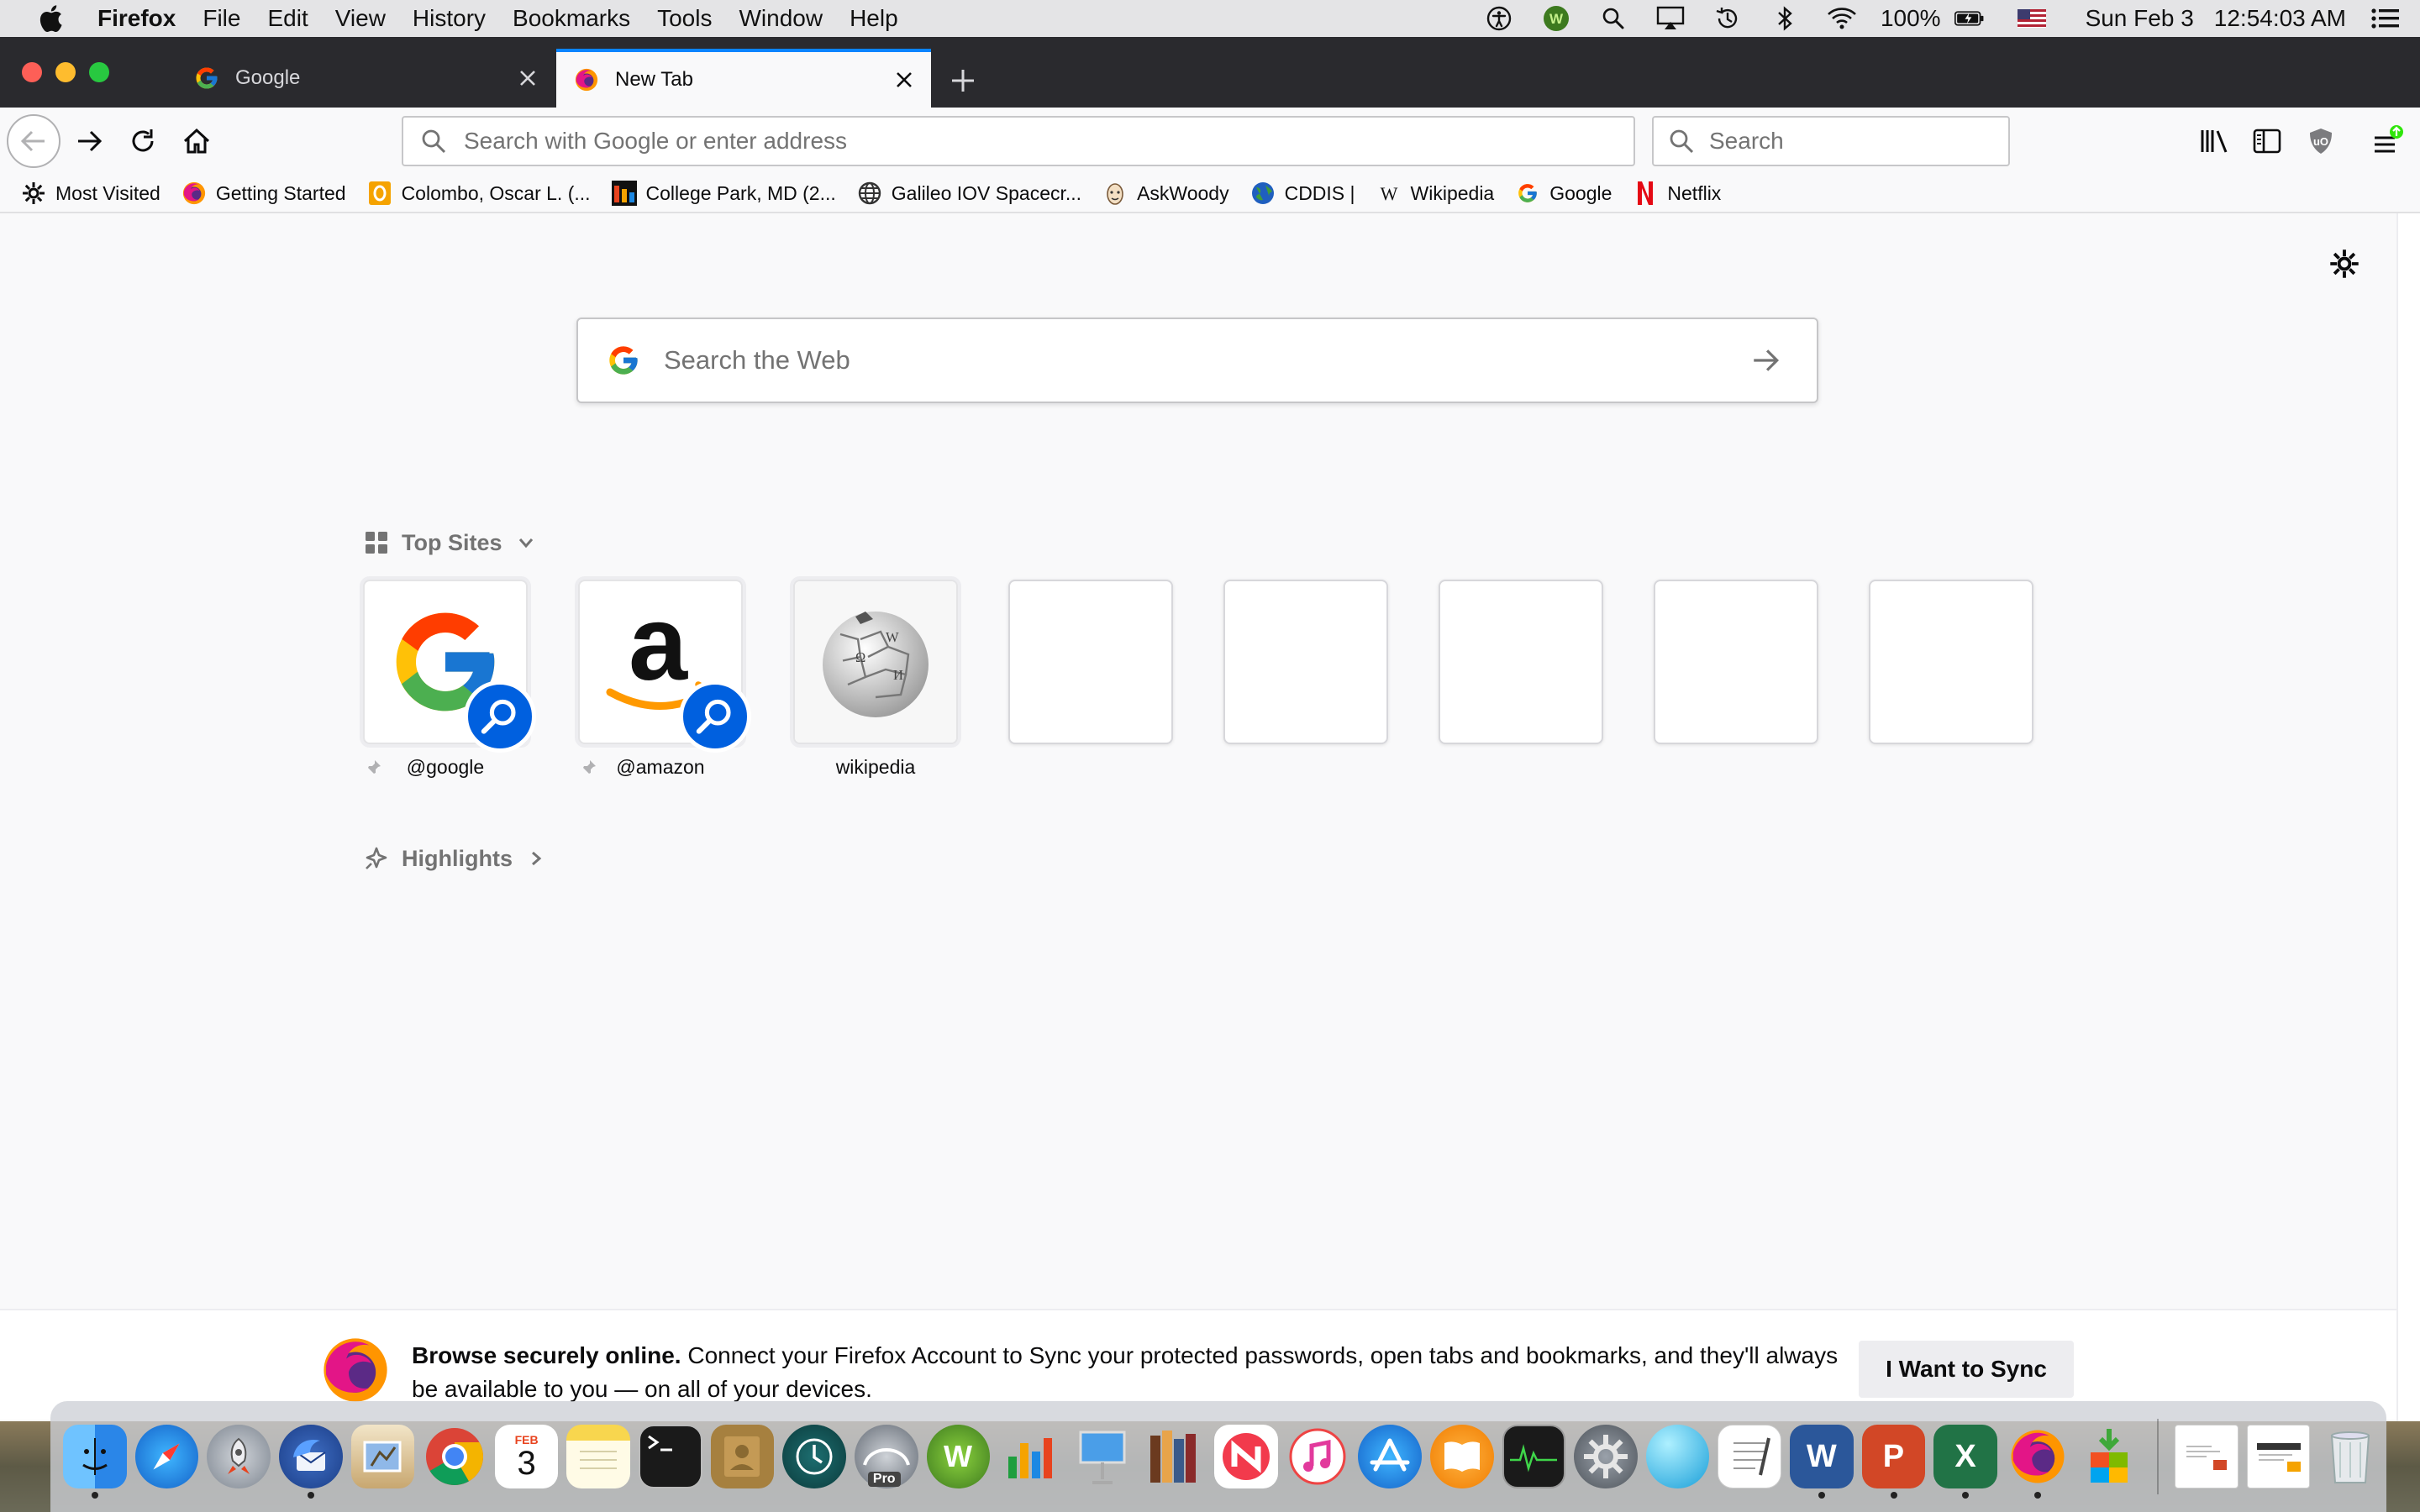 The height and width of the screenshot is (1512, 2420). Describe the element at coordinates (1030, 1456) in the screenshot. I see `numbers-icon` at that location.